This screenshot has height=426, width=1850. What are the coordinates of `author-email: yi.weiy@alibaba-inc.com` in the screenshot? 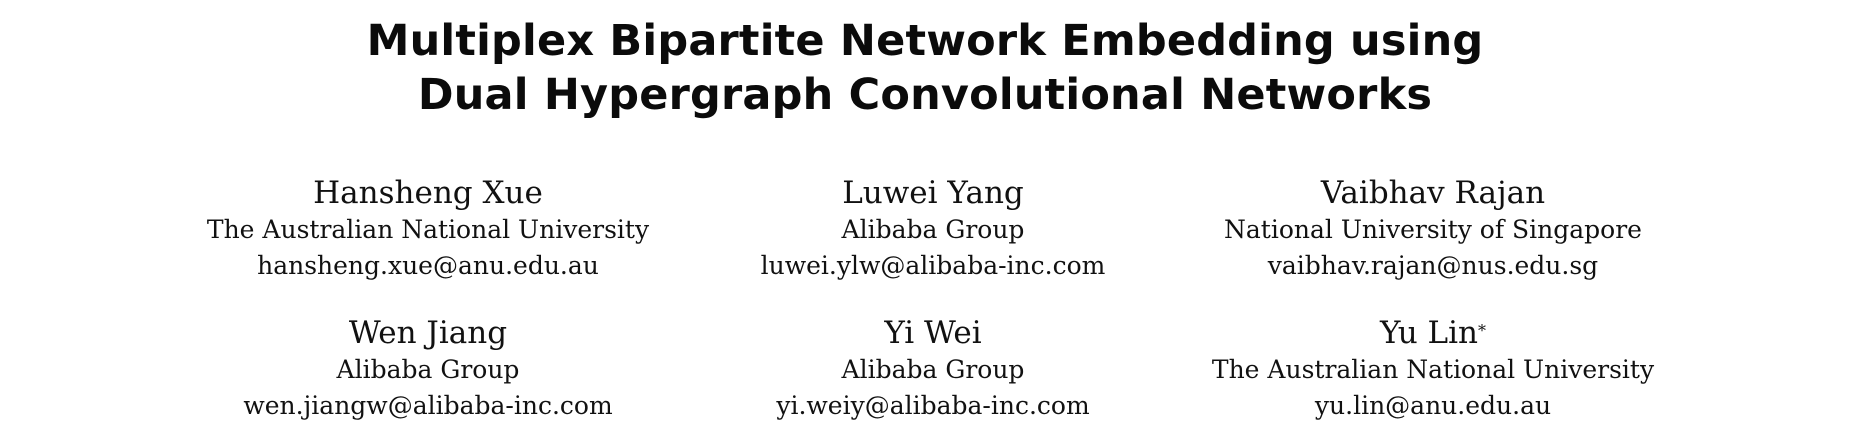 It's located at (933, 405).